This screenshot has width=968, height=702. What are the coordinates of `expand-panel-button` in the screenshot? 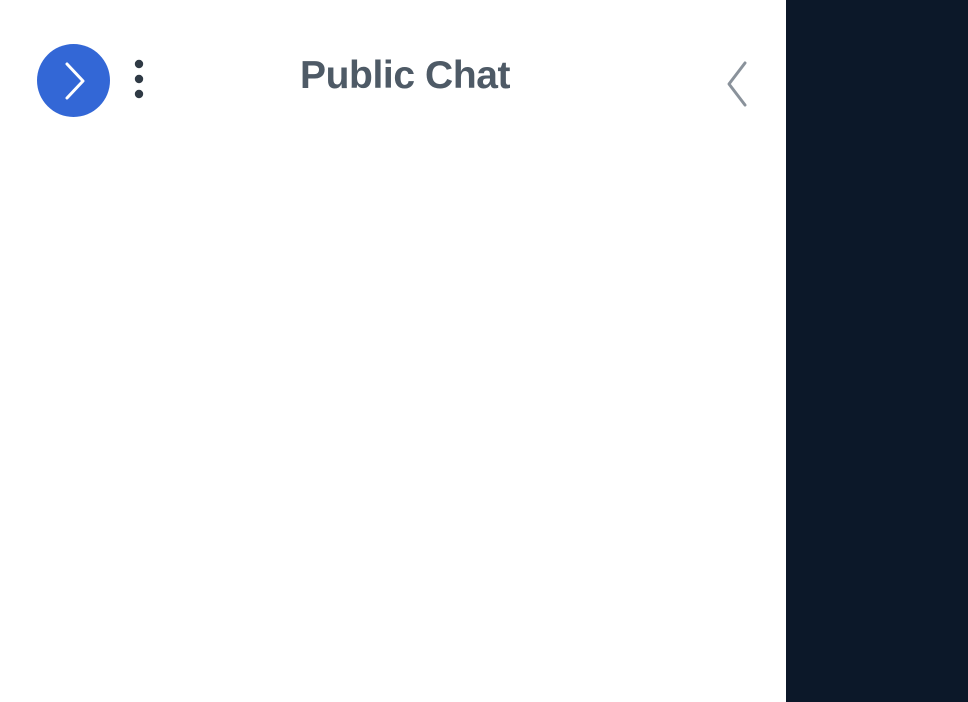 It's located at (73, 80).